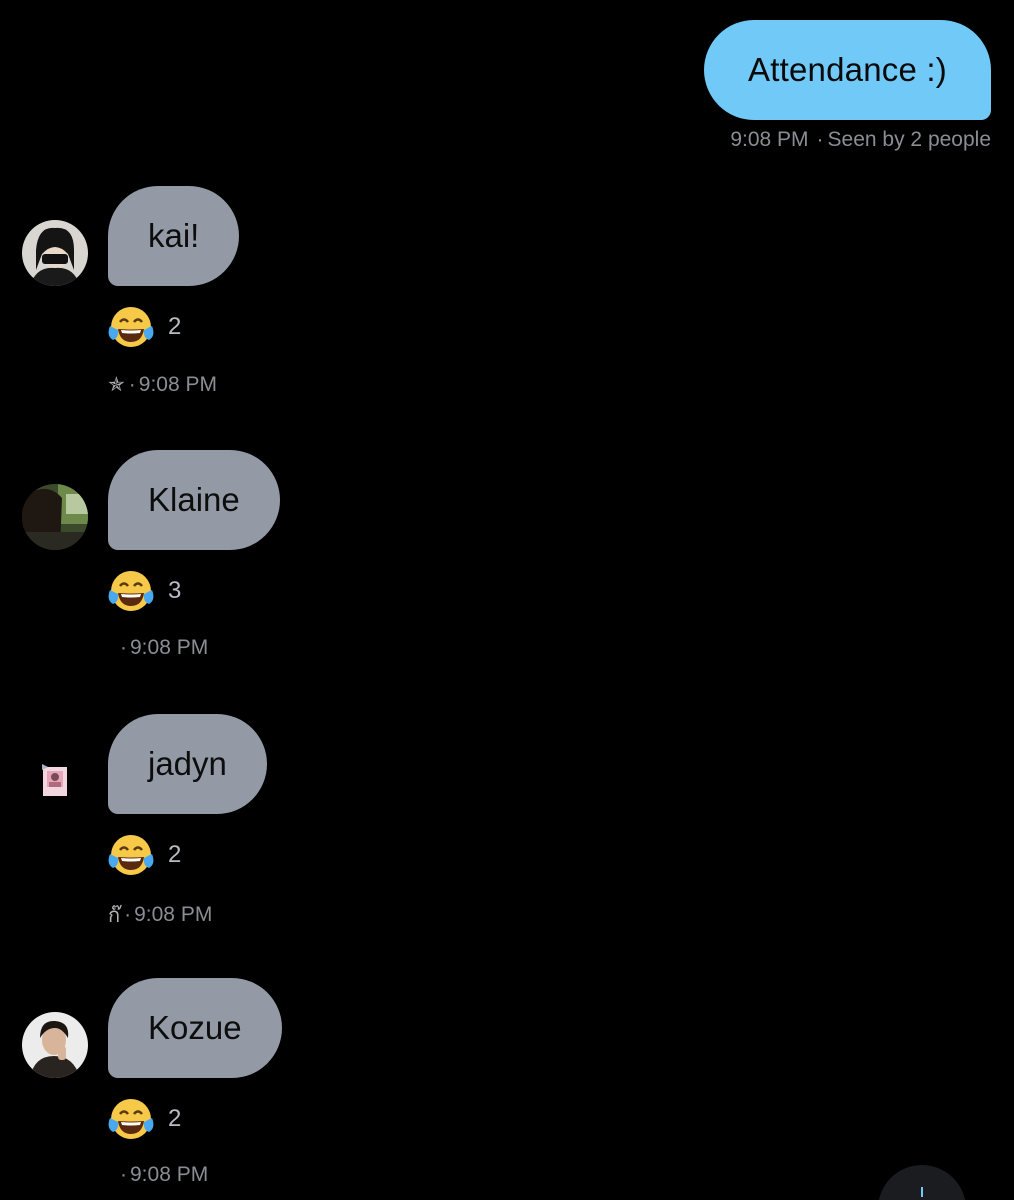 This screenshot has height=1200, width=1014. Describe the element at coordinates (922, 1192) in the screenshot. I see `compose-icon` at that location.